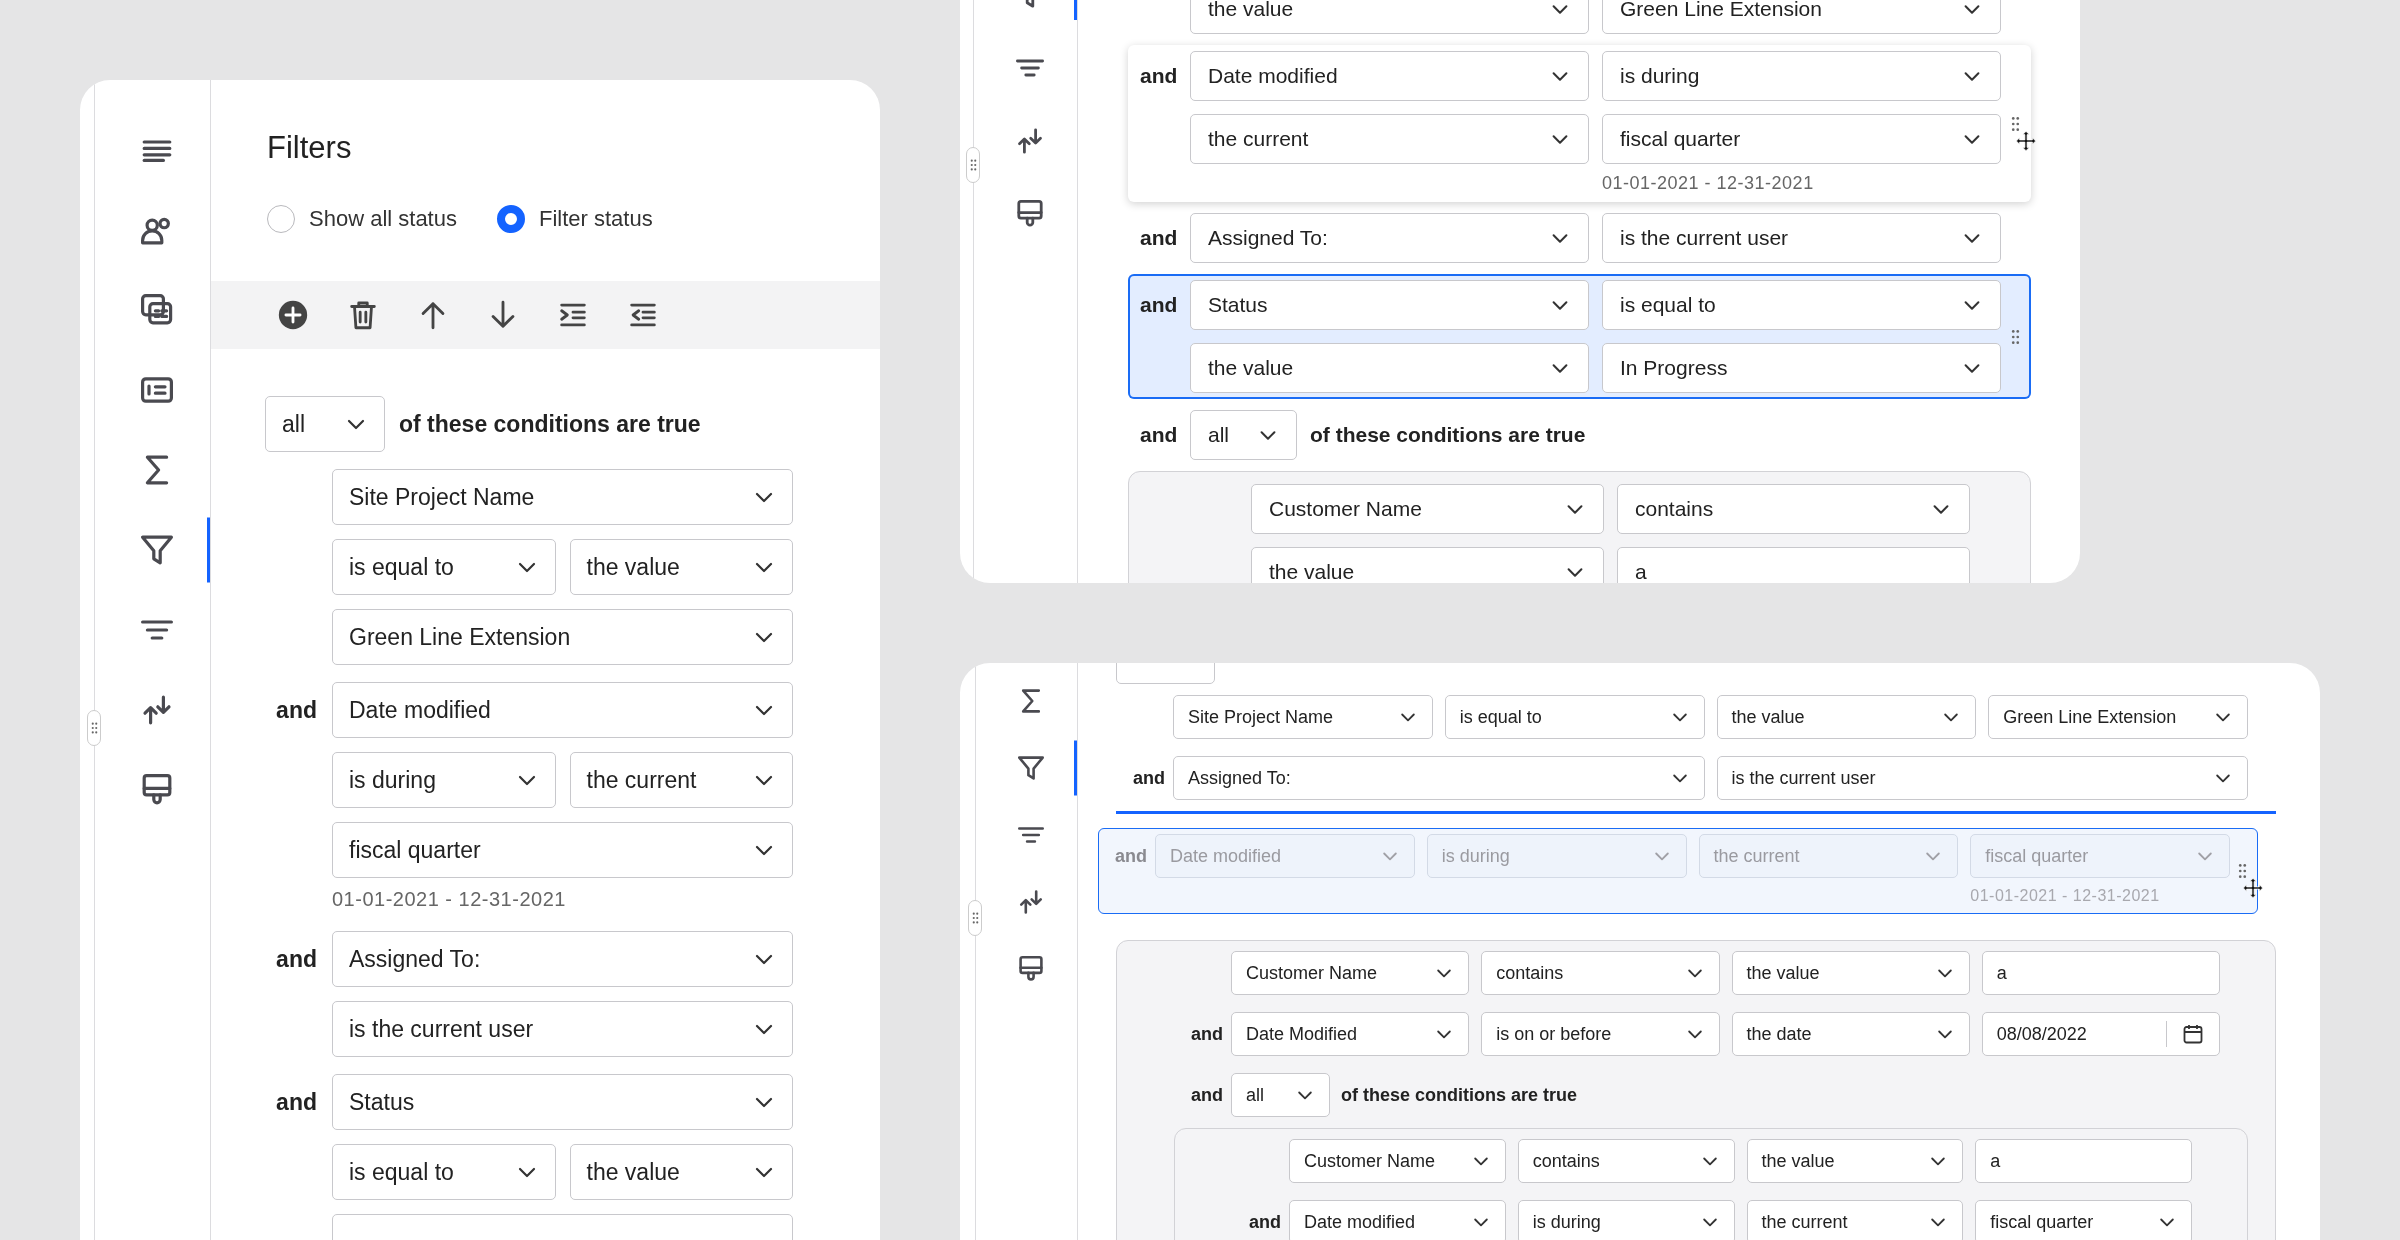 This screenshot has height=1240, width=2400. What do you see at coordinates (1600, 1034) in the screenshot?
I see `dropdown: is on or before` at bounding box center [1600, 1034].